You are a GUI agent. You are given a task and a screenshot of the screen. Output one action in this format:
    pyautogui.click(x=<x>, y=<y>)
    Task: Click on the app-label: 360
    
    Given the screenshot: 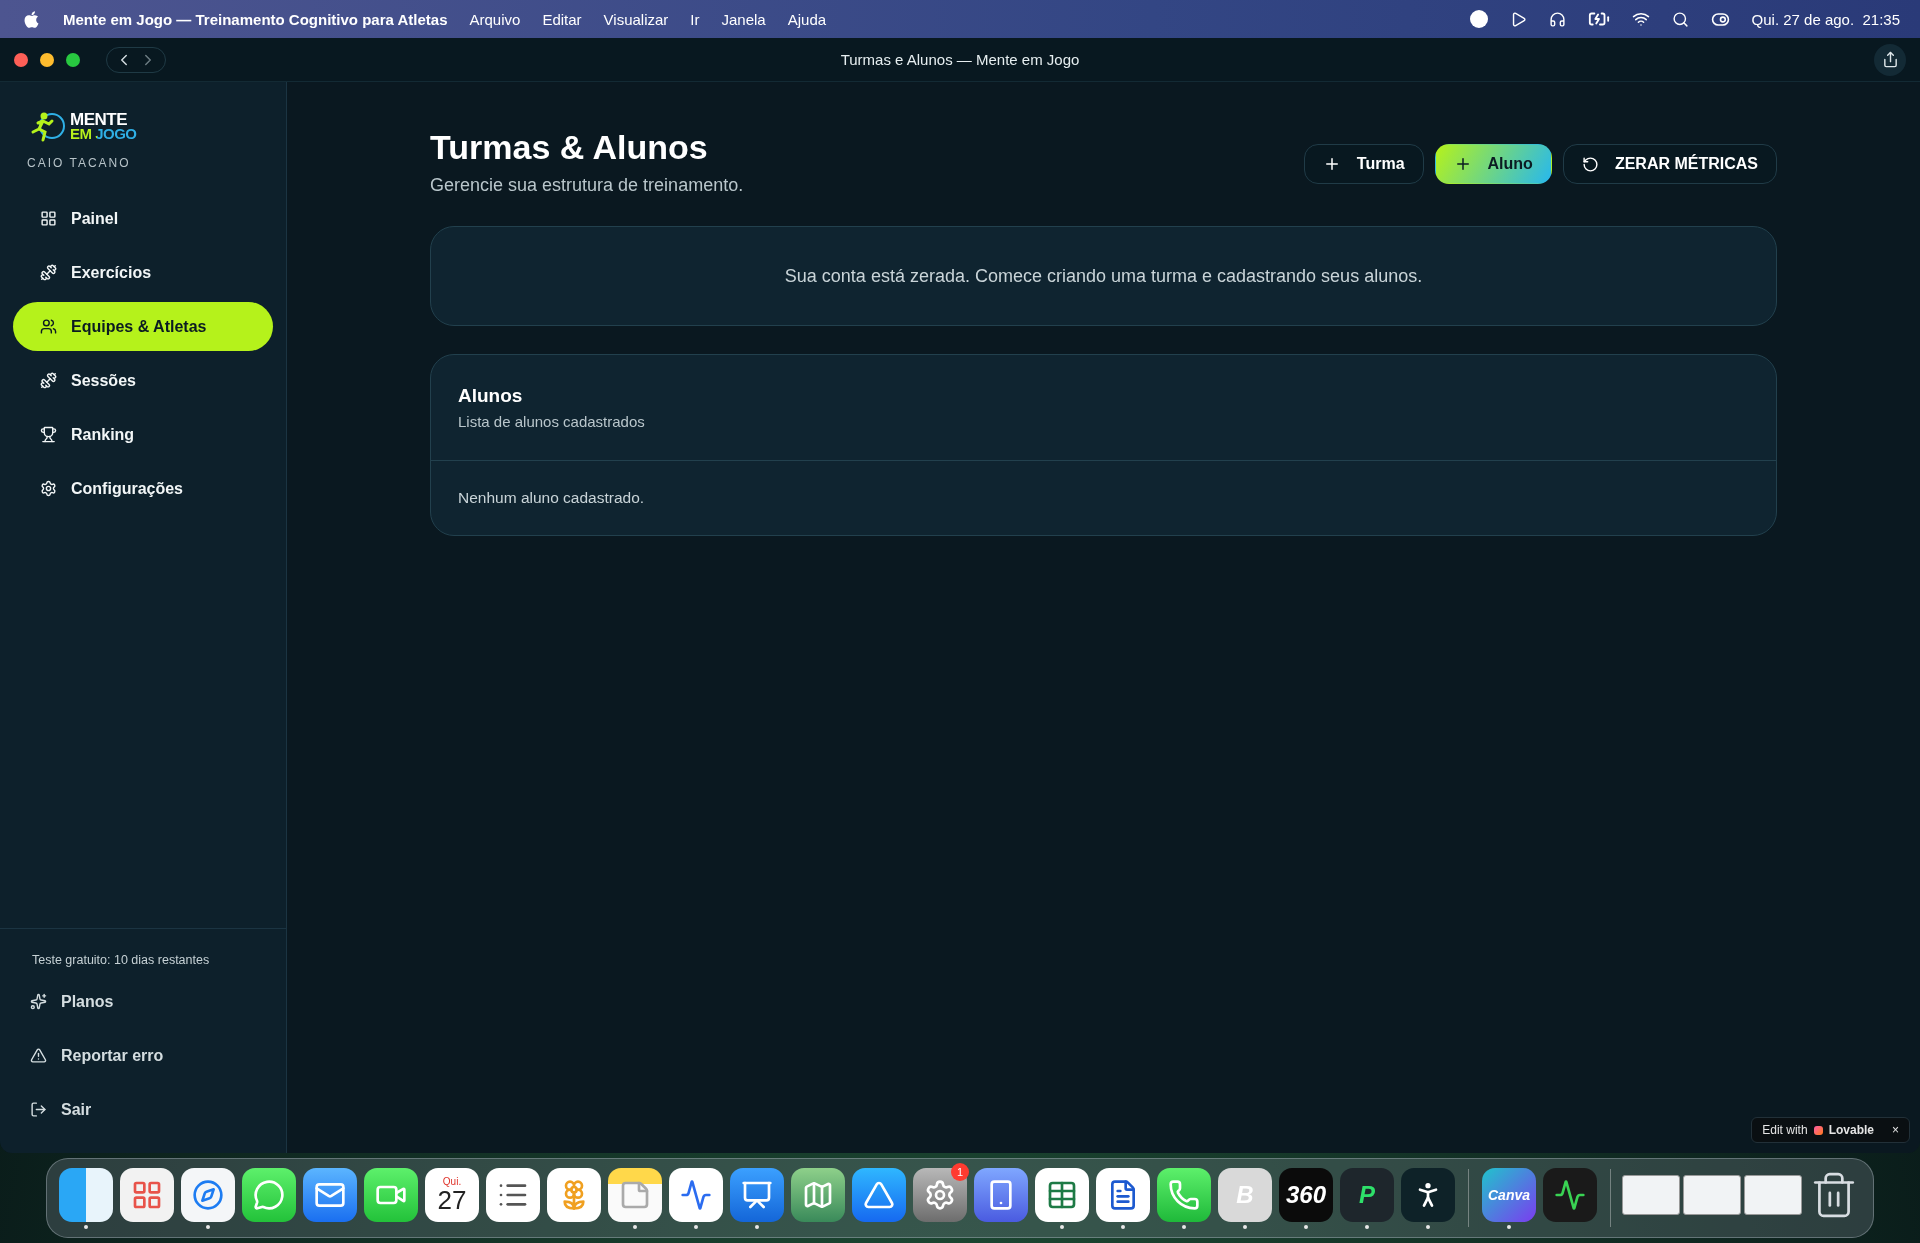 What is the action you would take?
    pyautogui.click(x=1305, y=1194)
    